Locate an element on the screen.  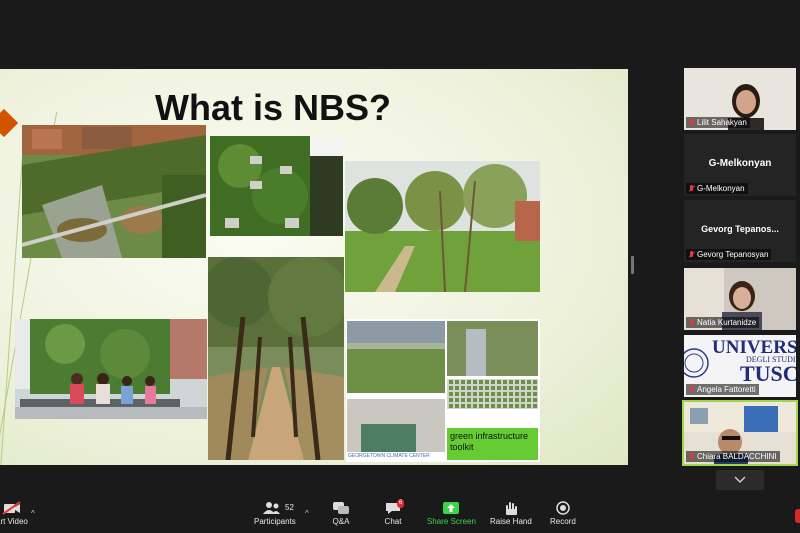
photo-green-wall-bench is located at coordinates (111, 369).